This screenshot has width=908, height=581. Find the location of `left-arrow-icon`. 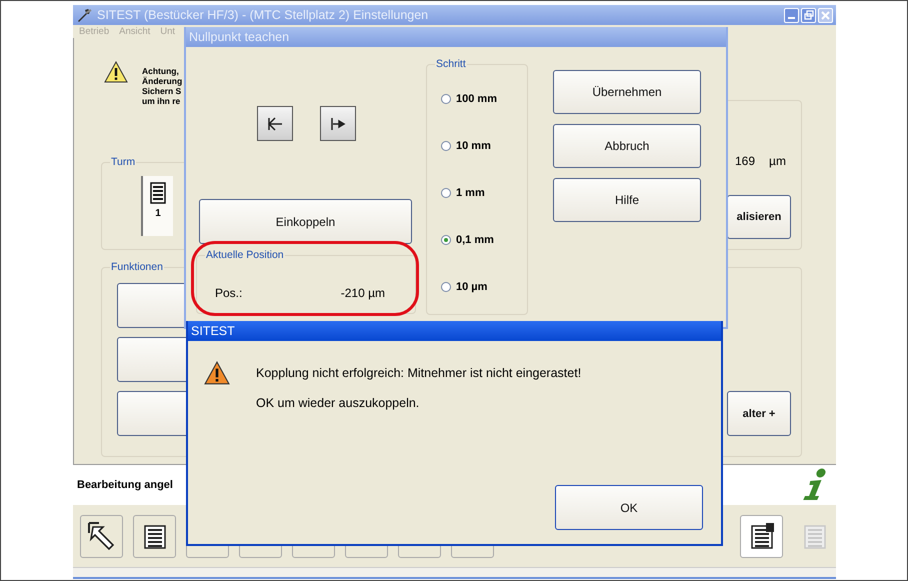

left-arrow-icon is located at coordinates (275, 123).